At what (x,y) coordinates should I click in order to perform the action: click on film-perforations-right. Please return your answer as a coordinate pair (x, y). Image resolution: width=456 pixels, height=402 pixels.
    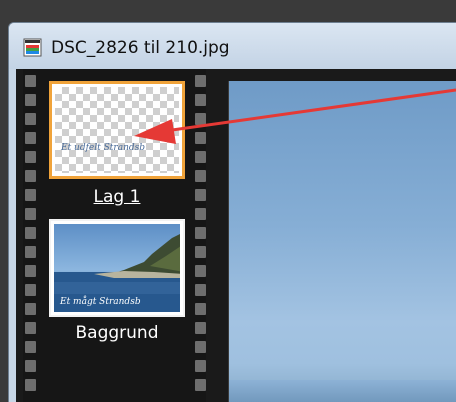
    Looking at the image, I should click on (200, 238).